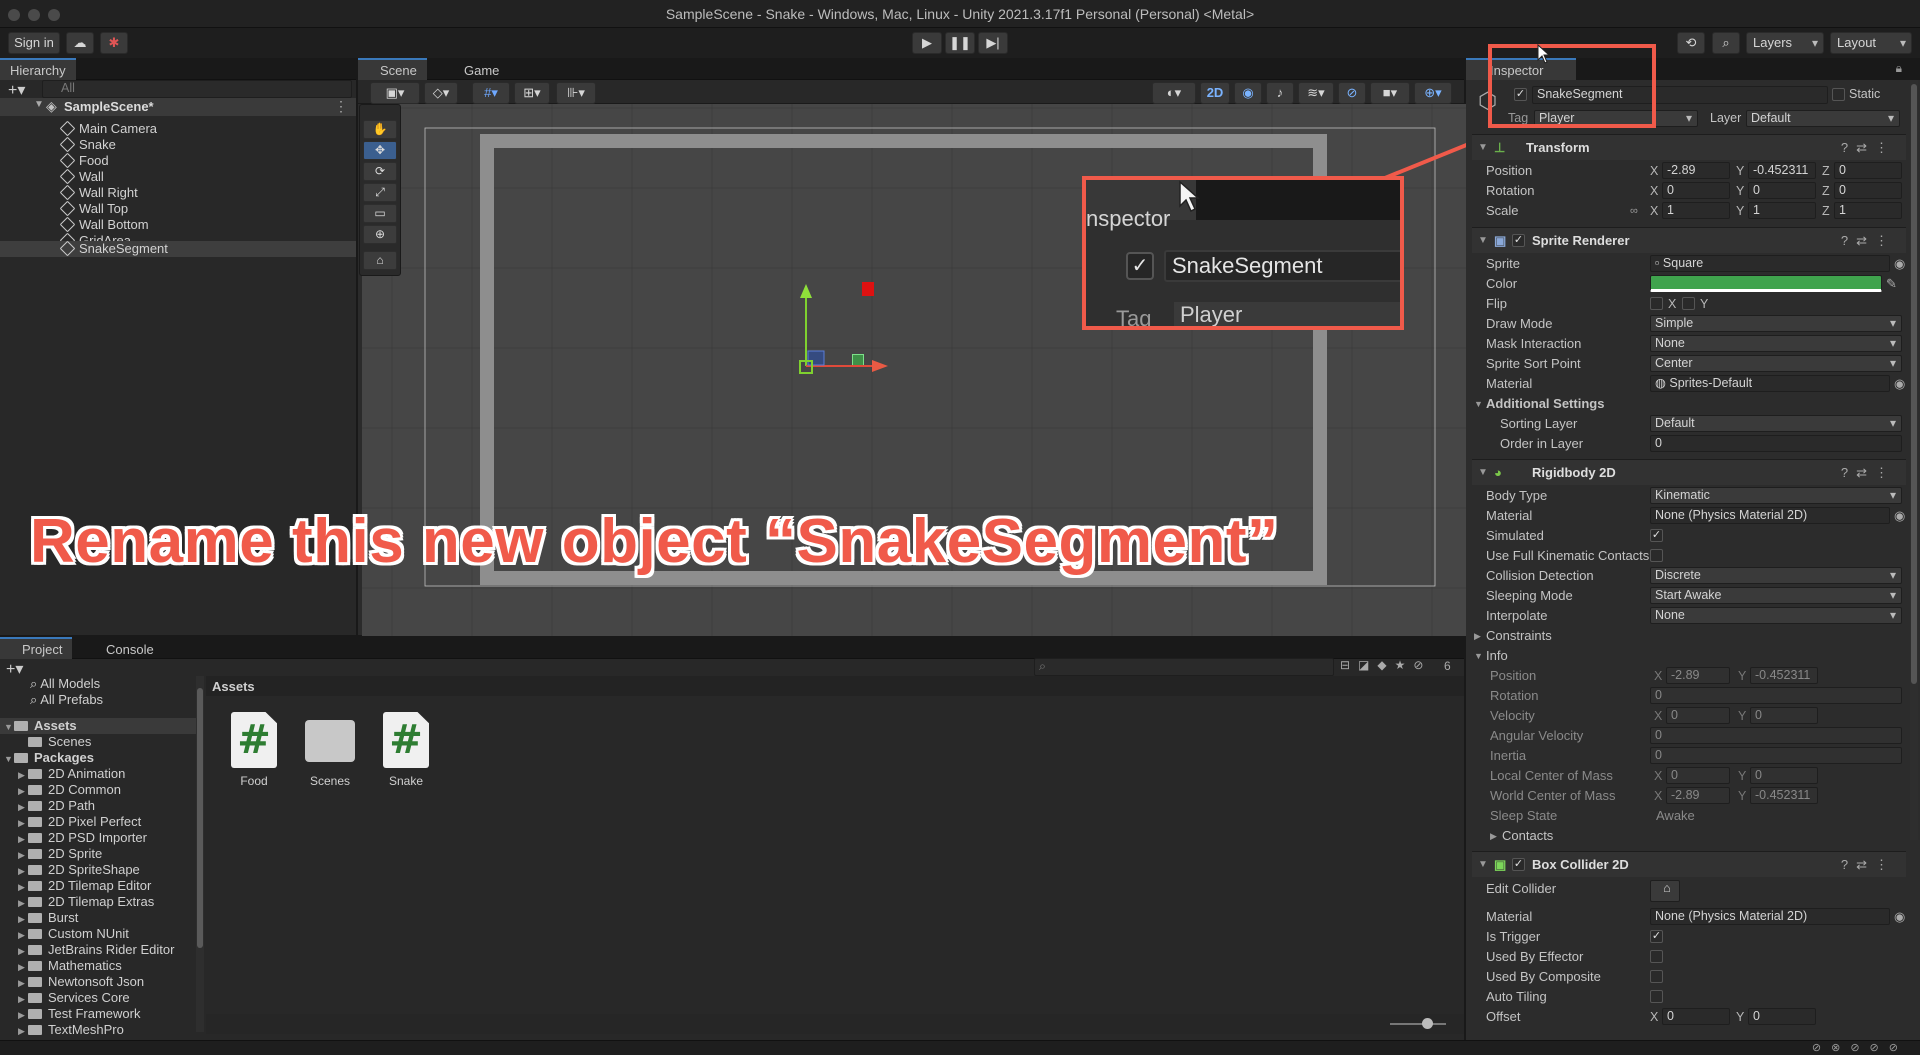 The width and height of the screenshot is (1920, 1055). Describe the element at coordinates (104, 224) in the screenshot. I see `hierarchy-item: Wall Bottom` at that location.